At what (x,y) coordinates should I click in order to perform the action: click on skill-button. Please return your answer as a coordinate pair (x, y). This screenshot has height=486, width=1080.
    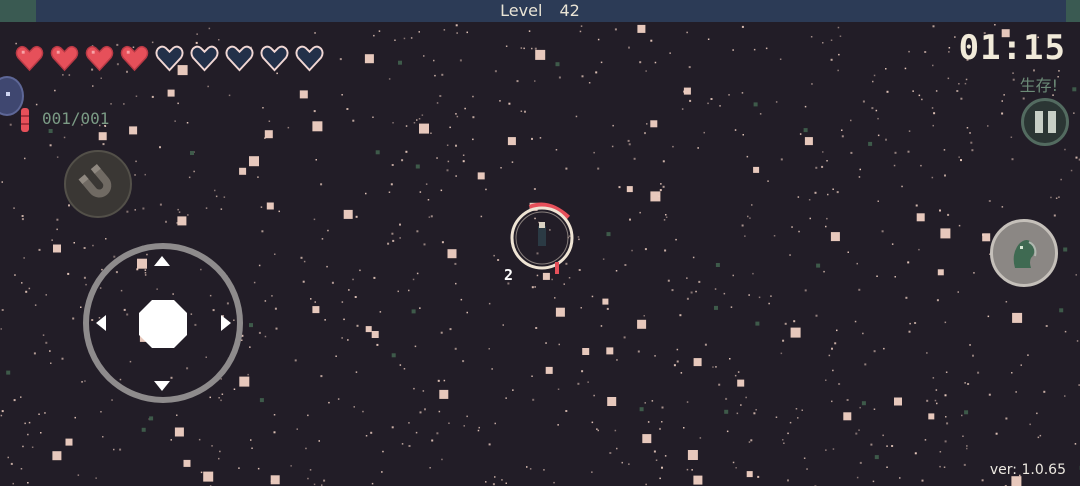
    Looking at the image, I should click on (1024, 253).